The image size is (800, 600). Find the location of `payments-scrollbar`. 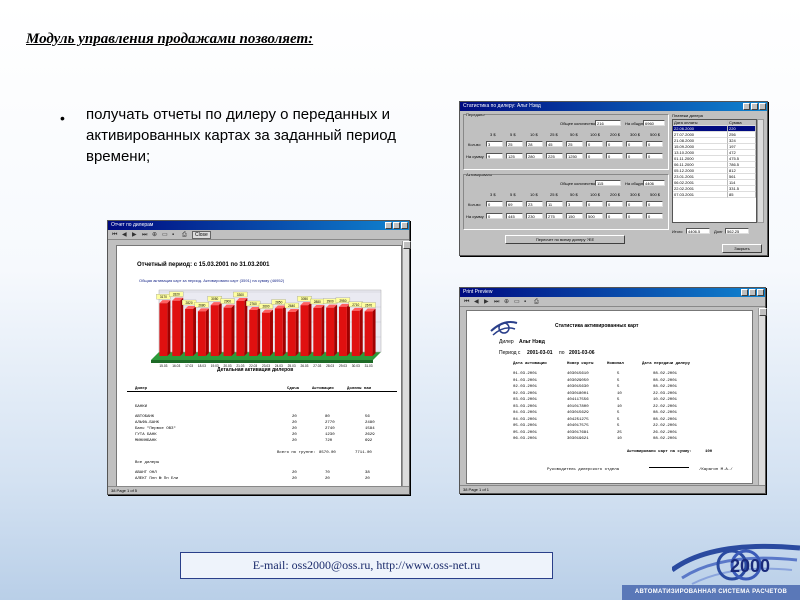

payments-scrollbar is located at coordinates (760, 171).